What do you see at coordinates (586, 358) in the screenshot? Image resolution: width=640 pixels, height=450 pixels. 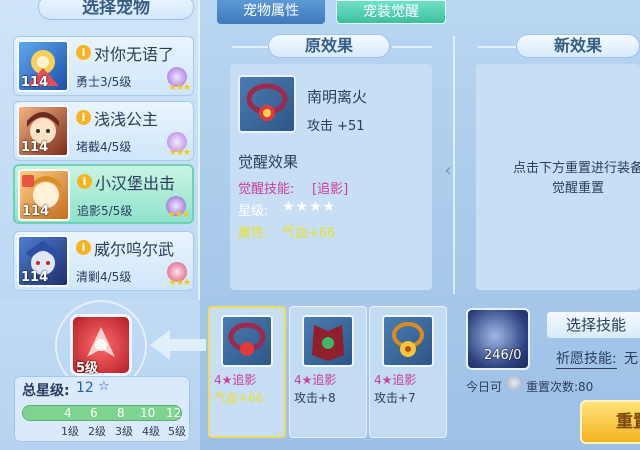 I see `wish-skill-label: 祈愿技能:` at bounding box center [586, 358].